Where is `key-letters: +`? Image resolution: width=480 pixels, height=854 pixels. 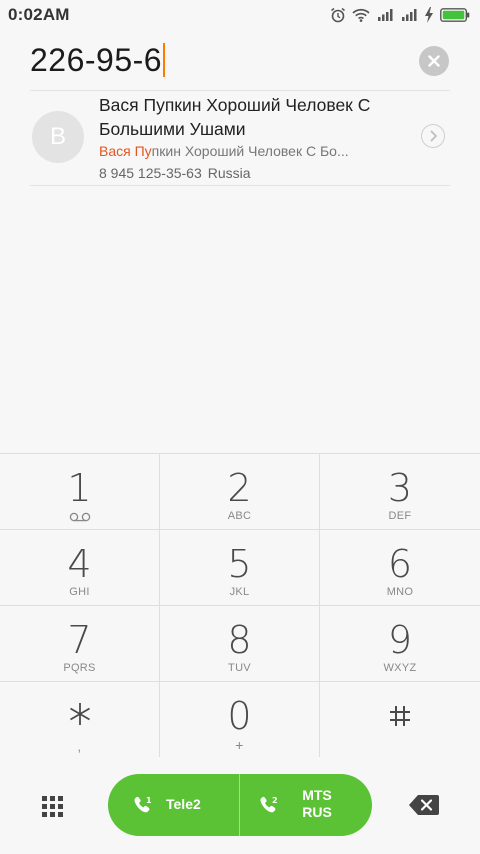
key-letters: + is located at coordinates (239, 745).